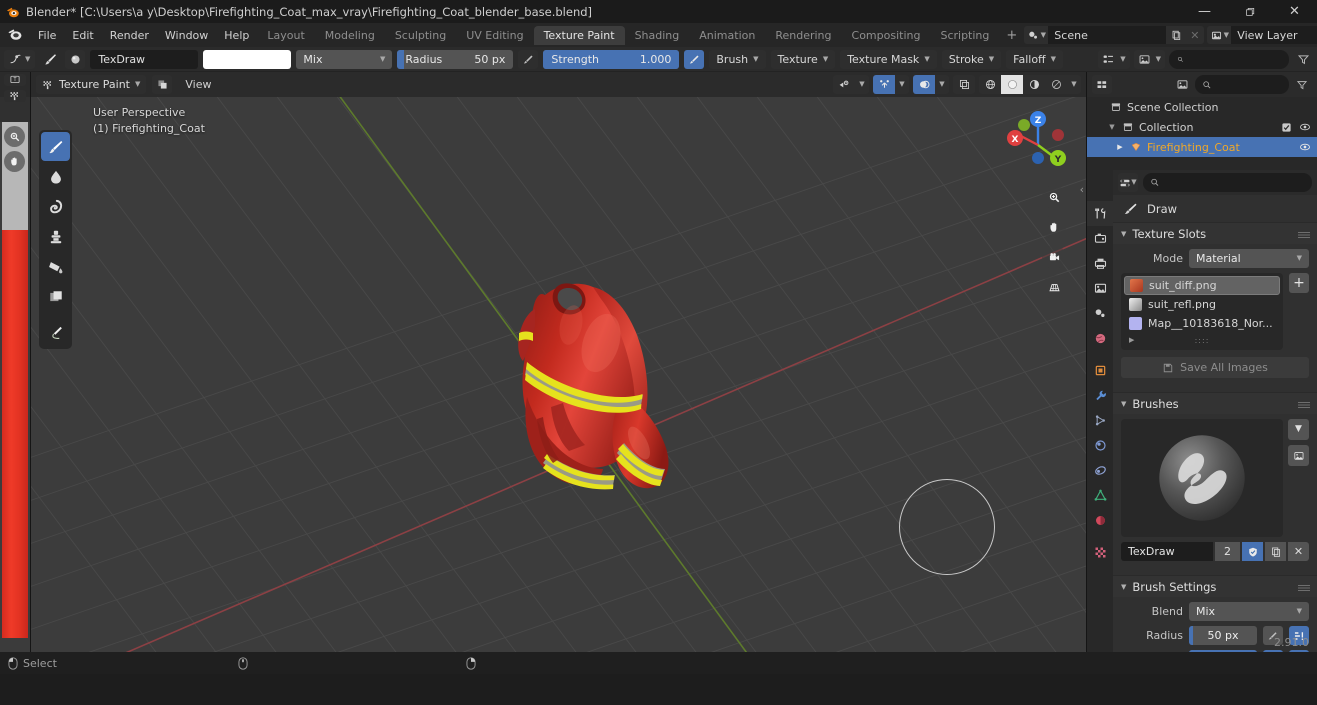  What do you see at coordinates (55, 206) in the screenshot?
I see `smear-tool-button` at bounding box center [55, 206].